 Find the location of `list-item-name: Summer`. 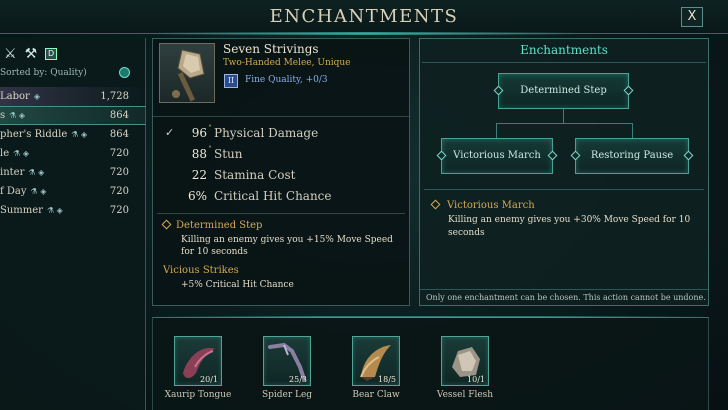

list-item-name: Summer is located at coordinates (21, 210).